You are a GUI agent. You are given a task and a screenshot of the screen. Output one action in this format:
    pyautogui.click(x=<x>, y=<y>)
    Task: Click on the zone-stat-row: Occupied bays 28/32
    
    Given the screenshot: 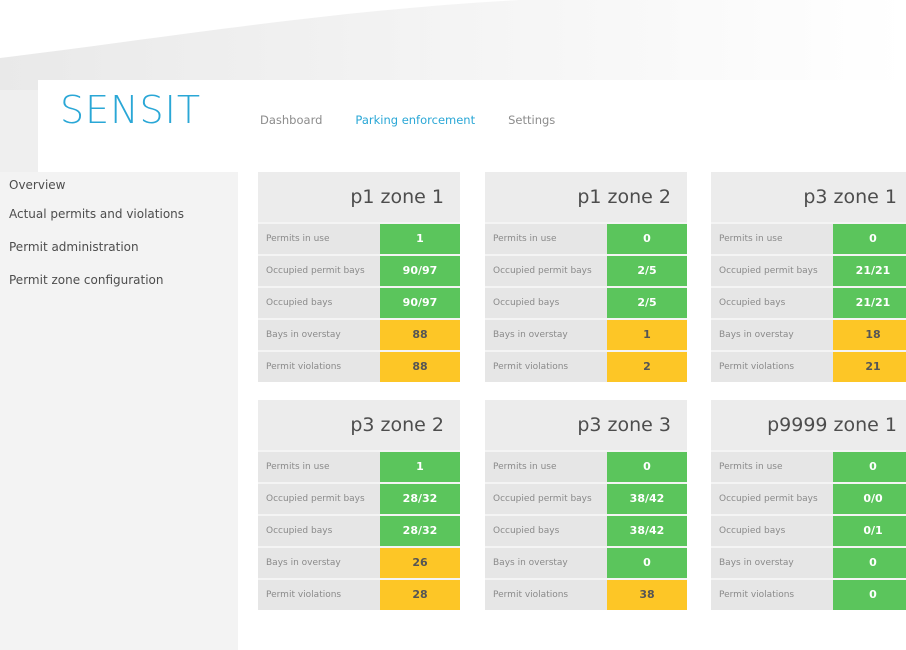 What is the action you would take?
    pyautogui.click(x=359, y=531)
    